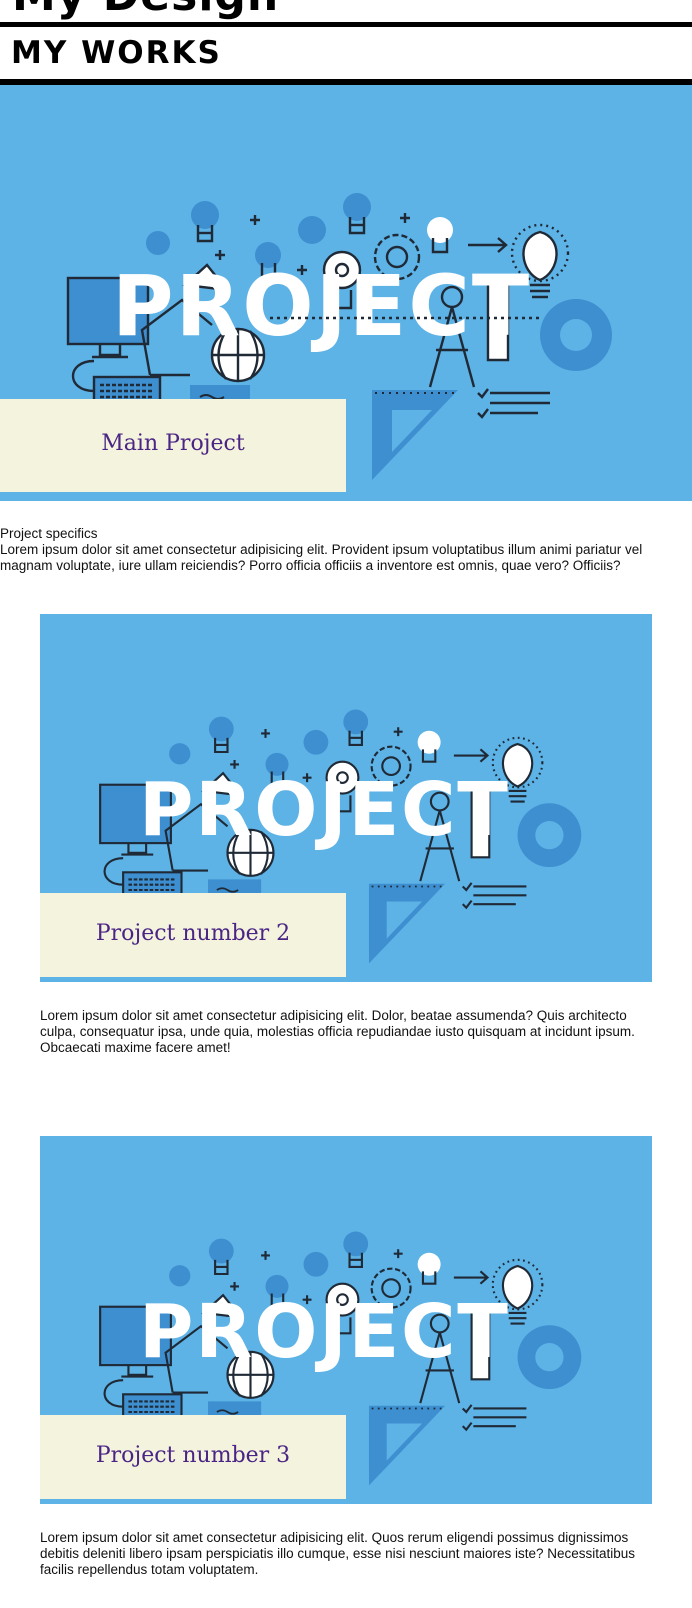 The width and height of the screenshot is (692, 1608). I want to click on project-caption: Project number 3, so click(193, 1455).